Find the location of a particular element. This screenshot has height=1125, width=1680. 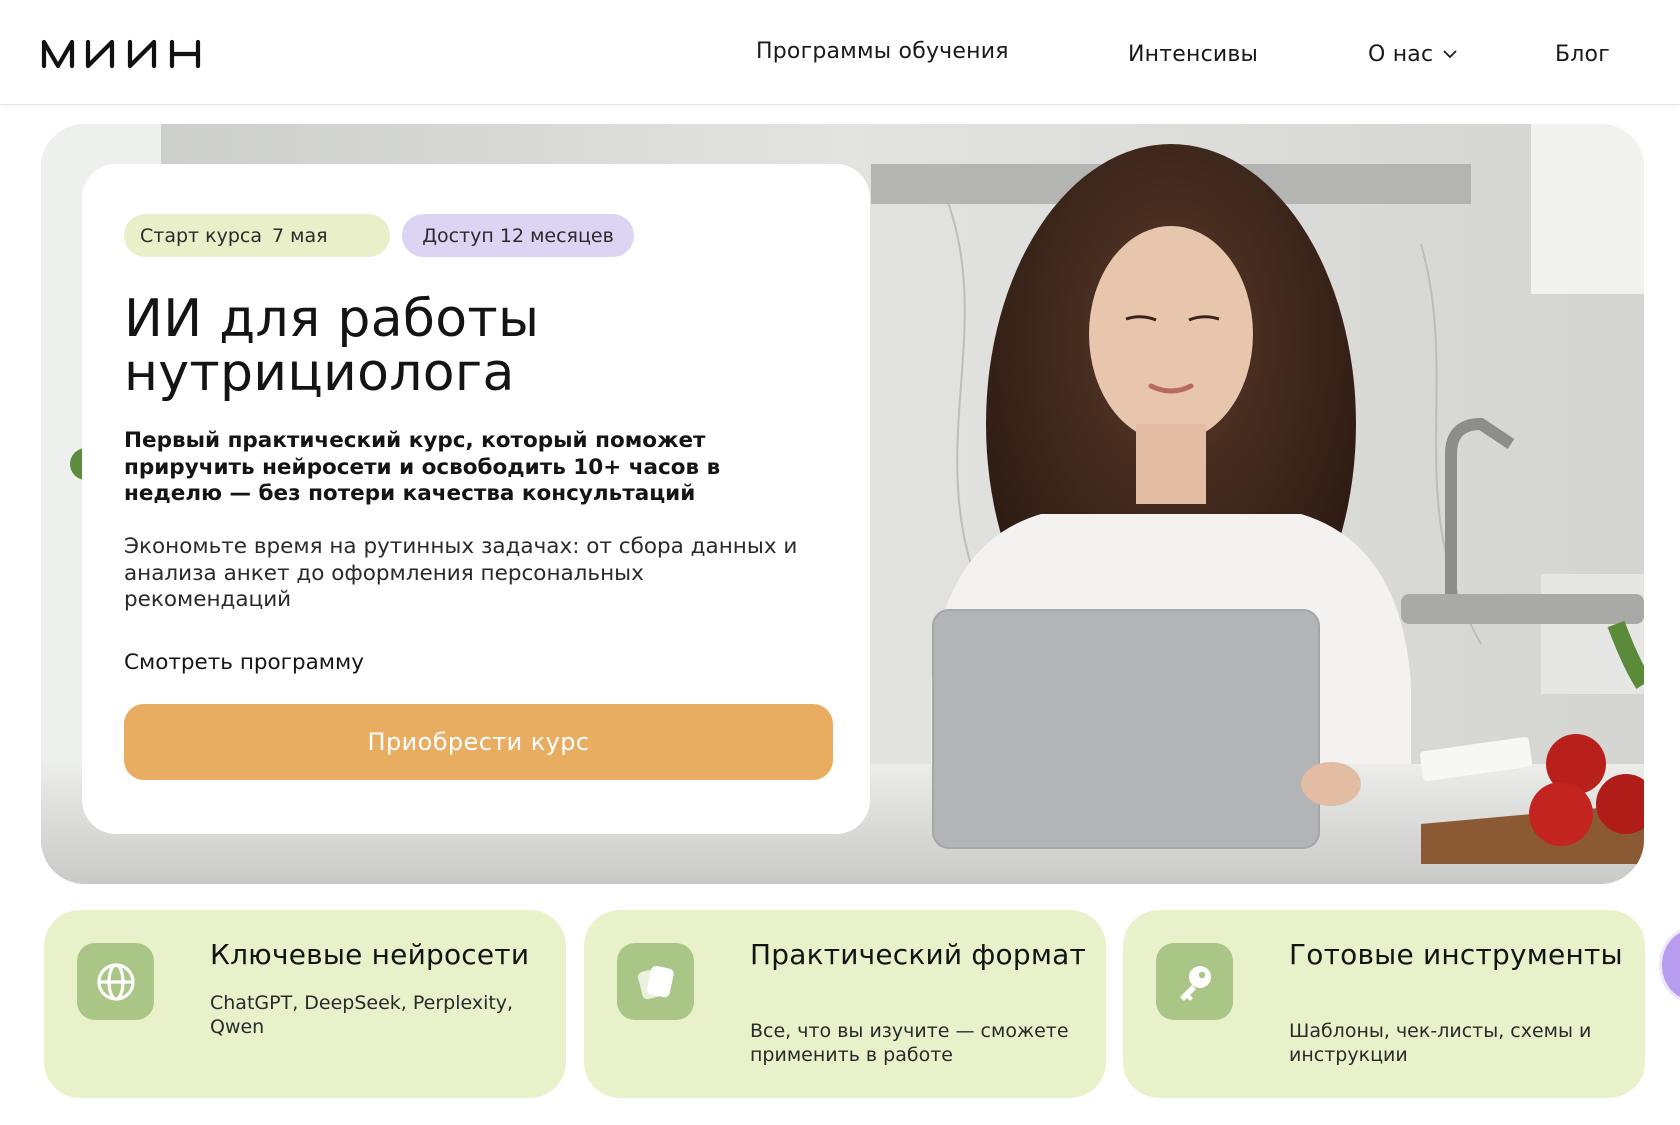

cards-icon is located at coordinates (655, 981).